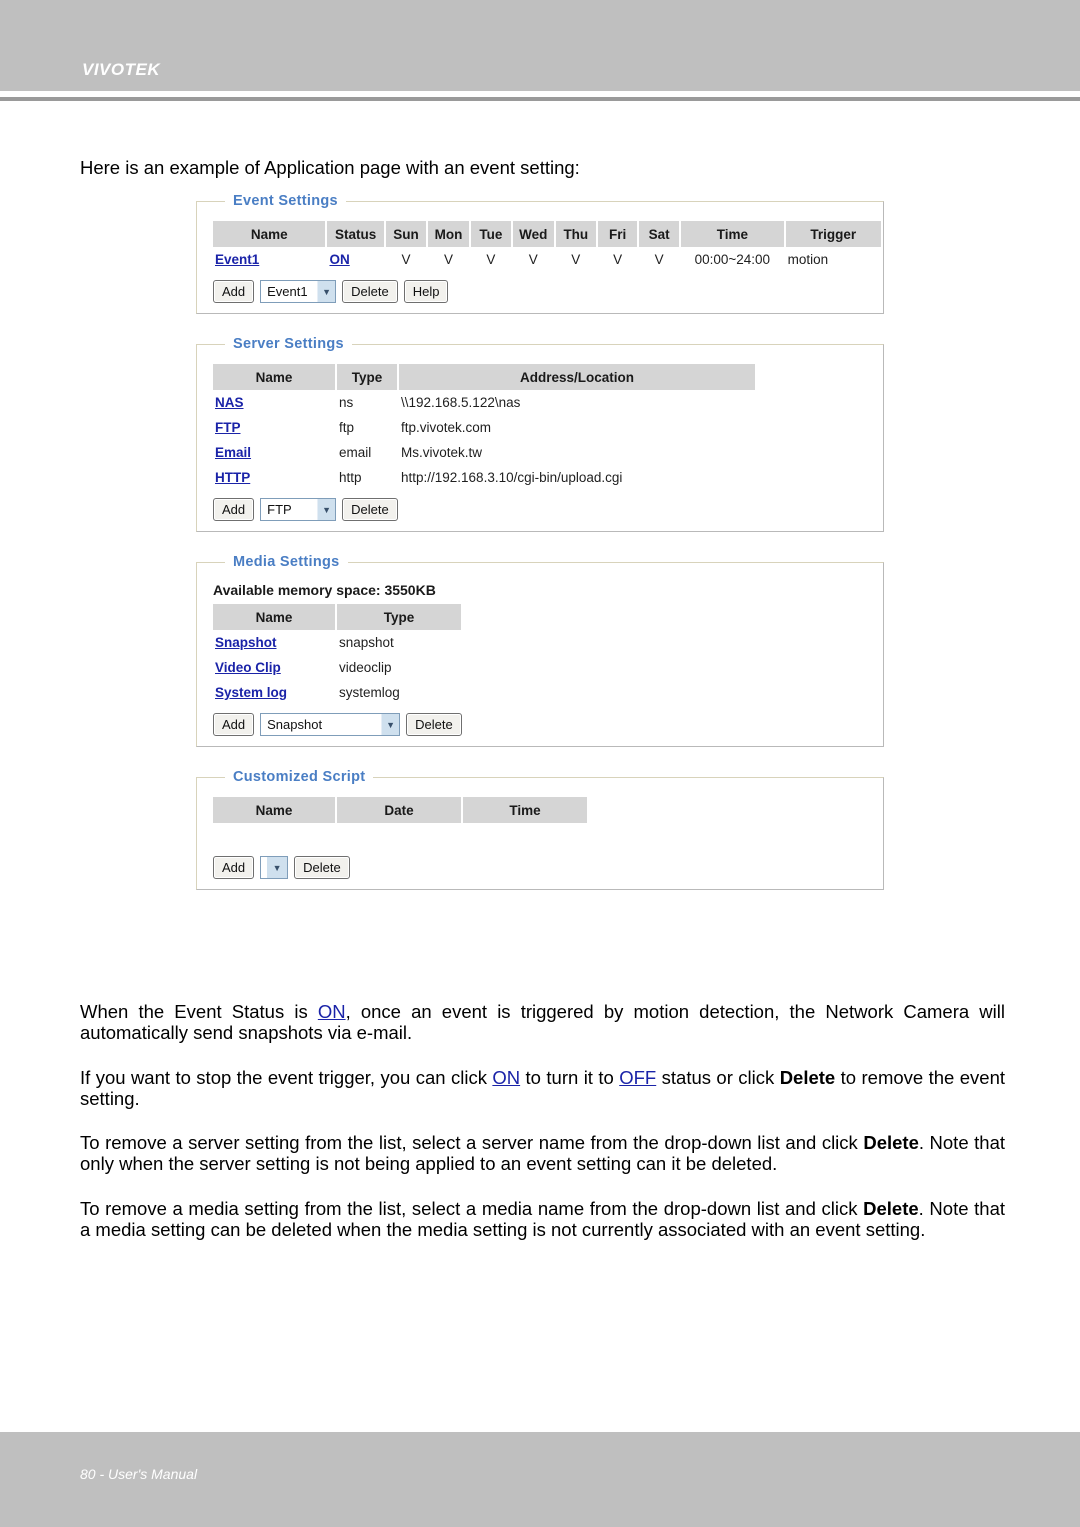 Image resolution: width=1080 pixels, height=1527 pixels. Describe the element at coordinates (512, 477) in the screenshot. I see `server-address-cell: http://192.168.3.10/cgi-bin/upload.cgi` at that location.